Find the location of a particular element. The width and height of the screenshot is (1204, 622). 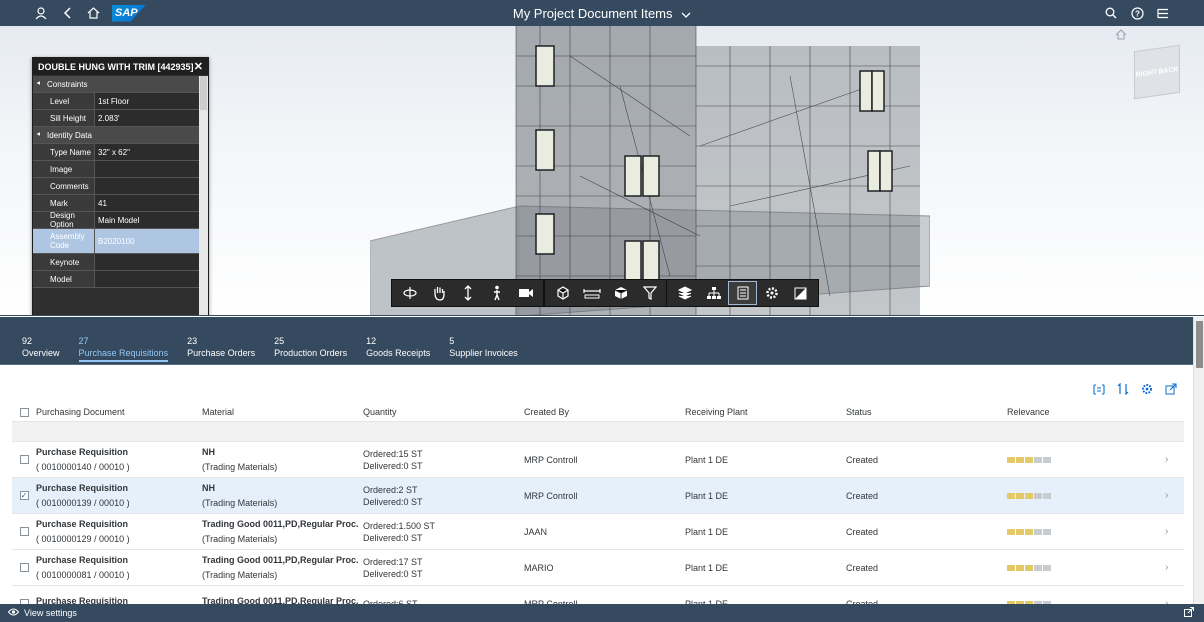

settings-gear-icon is located at coordinates (771, 293).